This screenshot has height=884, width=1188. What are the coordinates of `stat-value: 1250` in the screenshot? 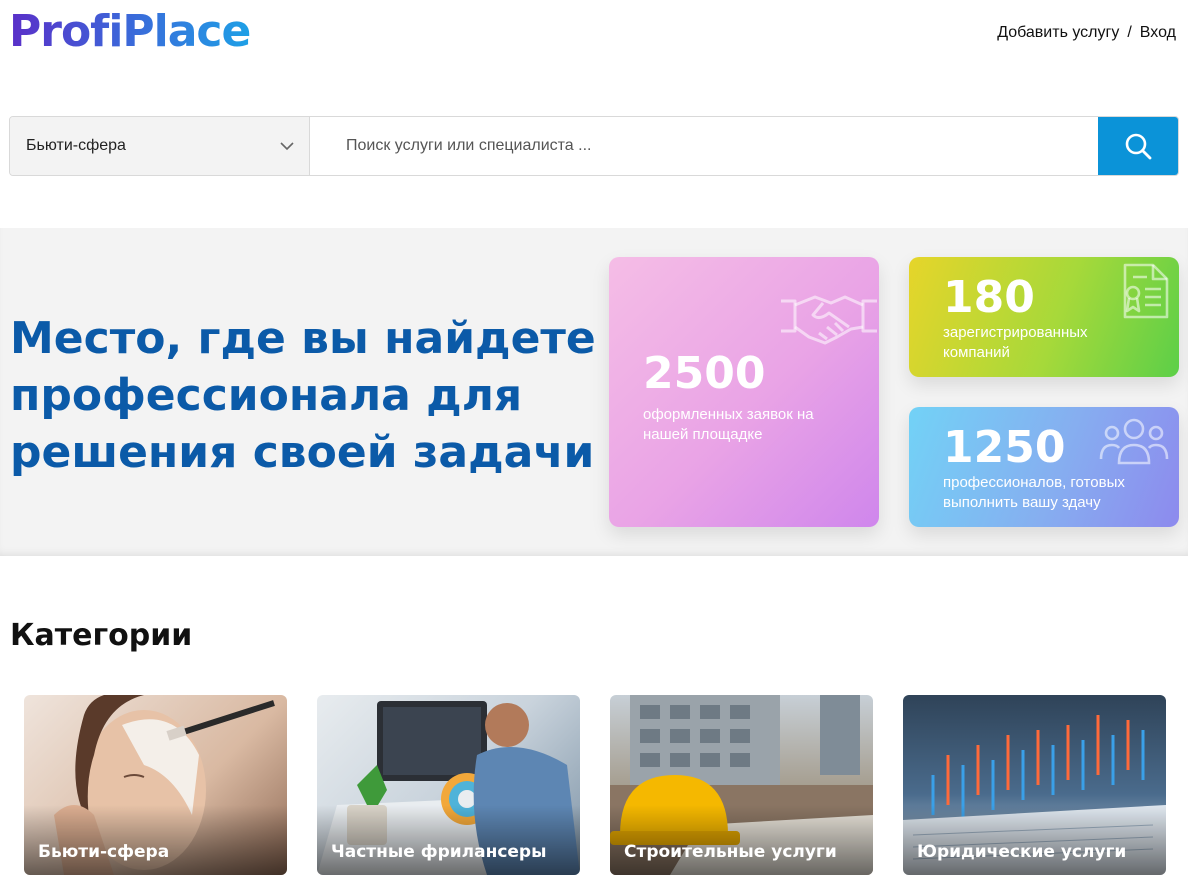 It's located at (1004, 447).